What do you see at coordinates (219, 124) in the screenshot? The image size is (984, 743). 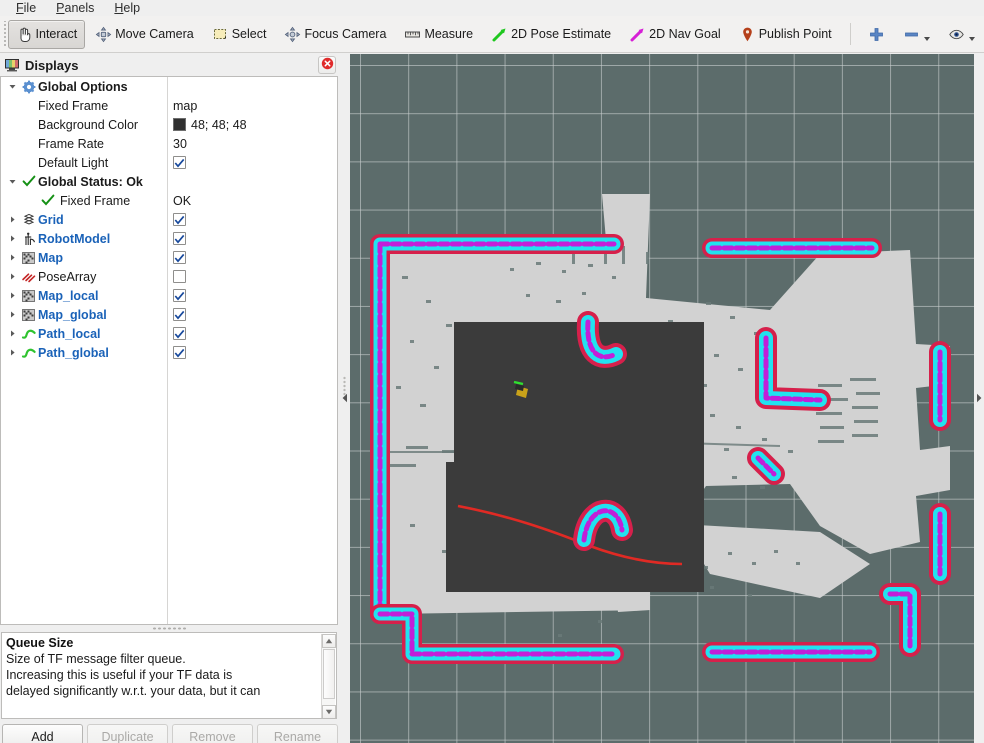 I see `background-color-text: 48; 48; 48` at bounding box center [219, 124].